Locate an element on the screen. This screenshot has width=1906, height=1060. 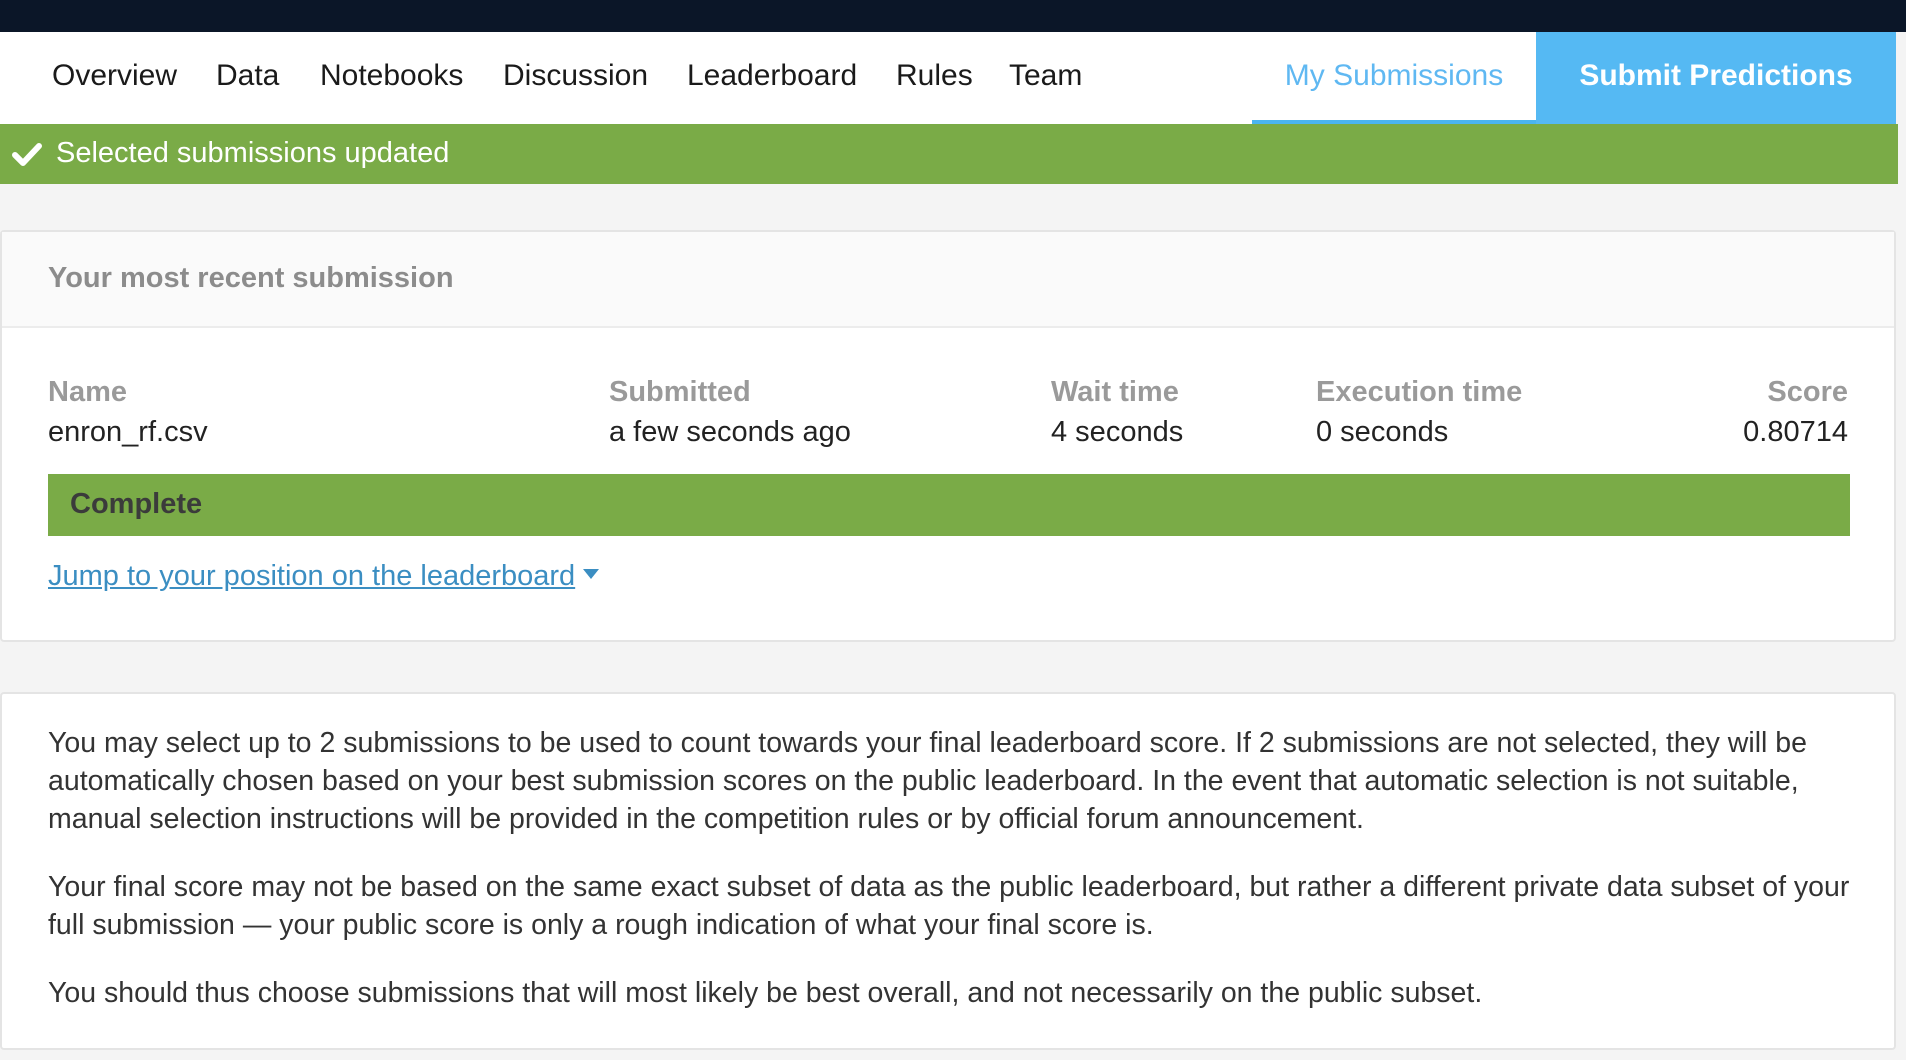
status-badge: Complete is located at coordinates (949, 505).